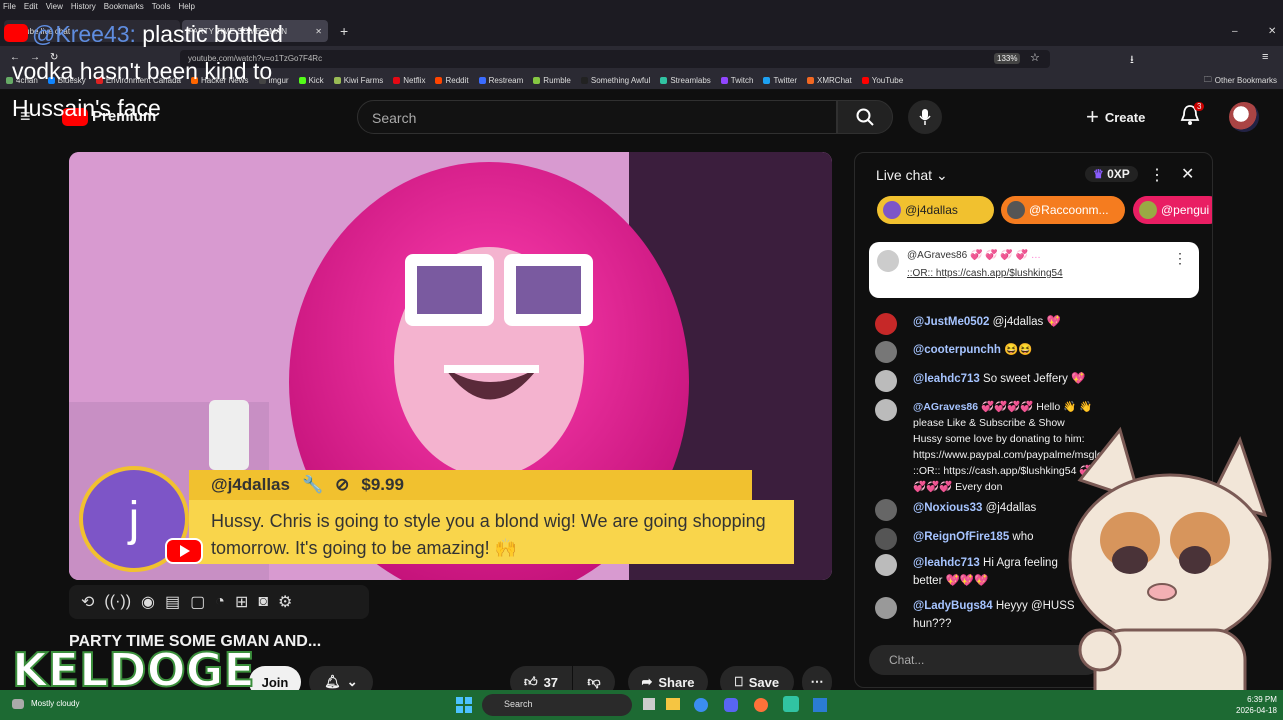  What do you see at coordinates (1115, 117) in the screenshot?
I see `create-button: + Create` at bounding box center [1115, 117].